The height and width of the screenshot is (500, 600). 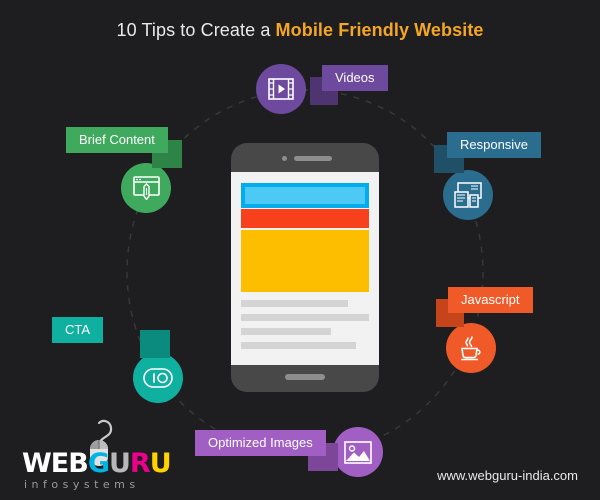 What do you see at coordinates (507, 475) in the screenshot?
I see `footer-website-url: www.webguru-india.com` at bounding box center [507, 475].